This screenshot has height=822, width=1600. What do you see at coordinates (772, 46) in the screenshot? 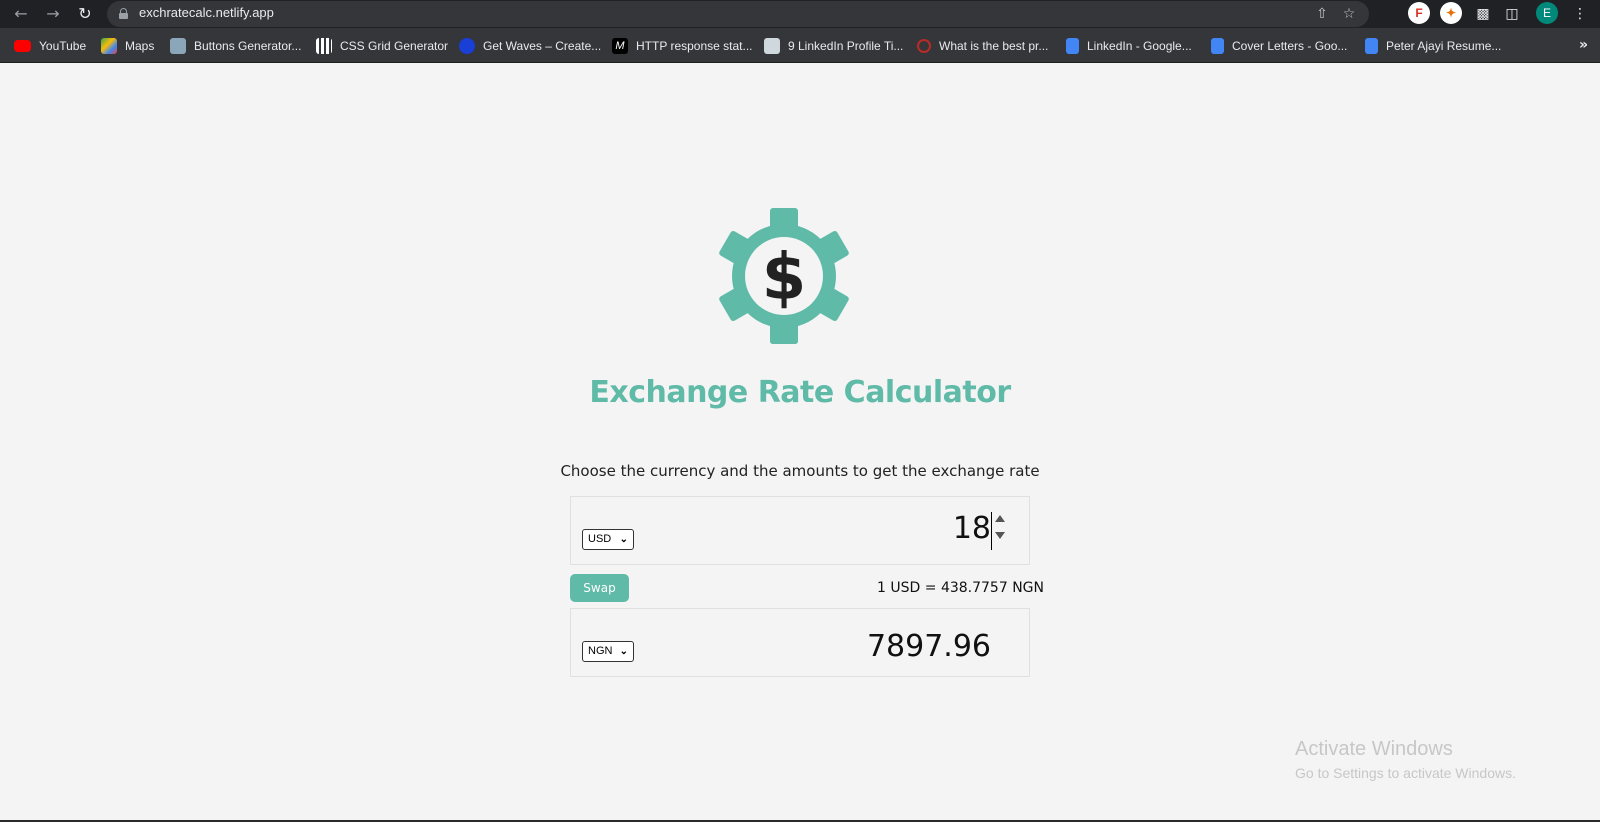
I see `linkedin-tips-icon` at bounding box center [772, 46].